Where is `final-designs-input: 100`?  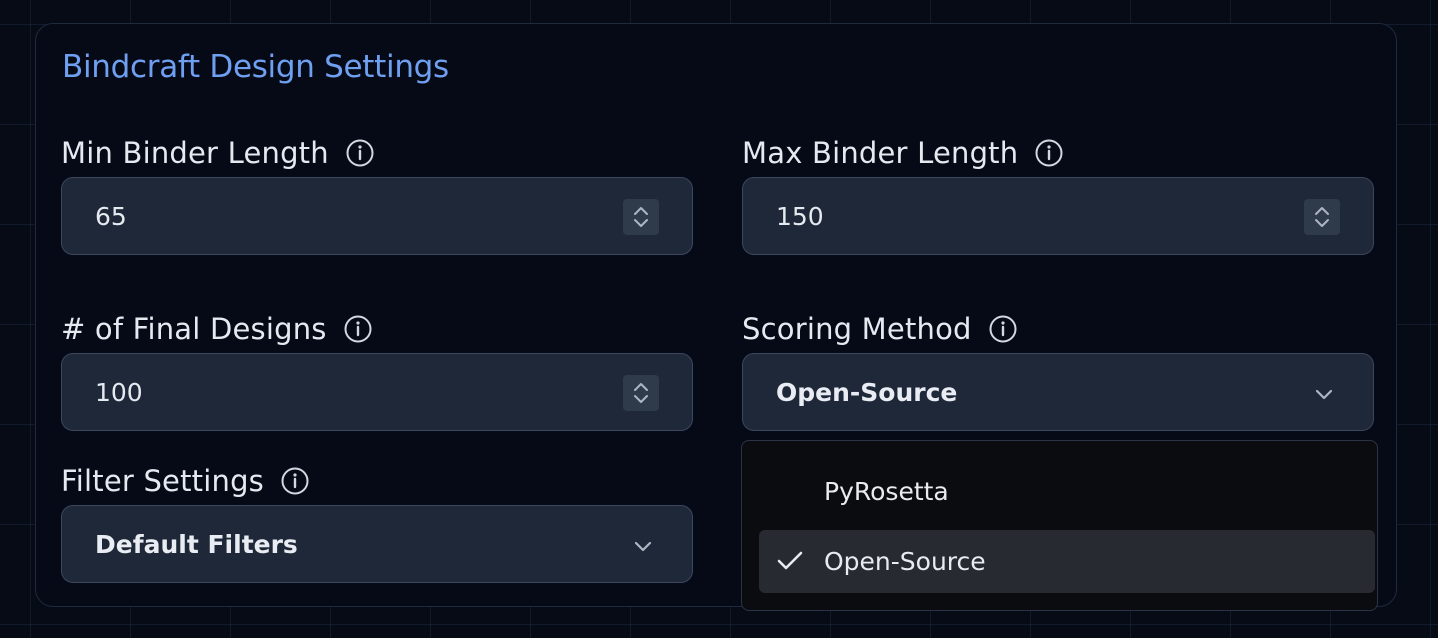 final-designs-input: 100 is located at coordinates (377, 392).